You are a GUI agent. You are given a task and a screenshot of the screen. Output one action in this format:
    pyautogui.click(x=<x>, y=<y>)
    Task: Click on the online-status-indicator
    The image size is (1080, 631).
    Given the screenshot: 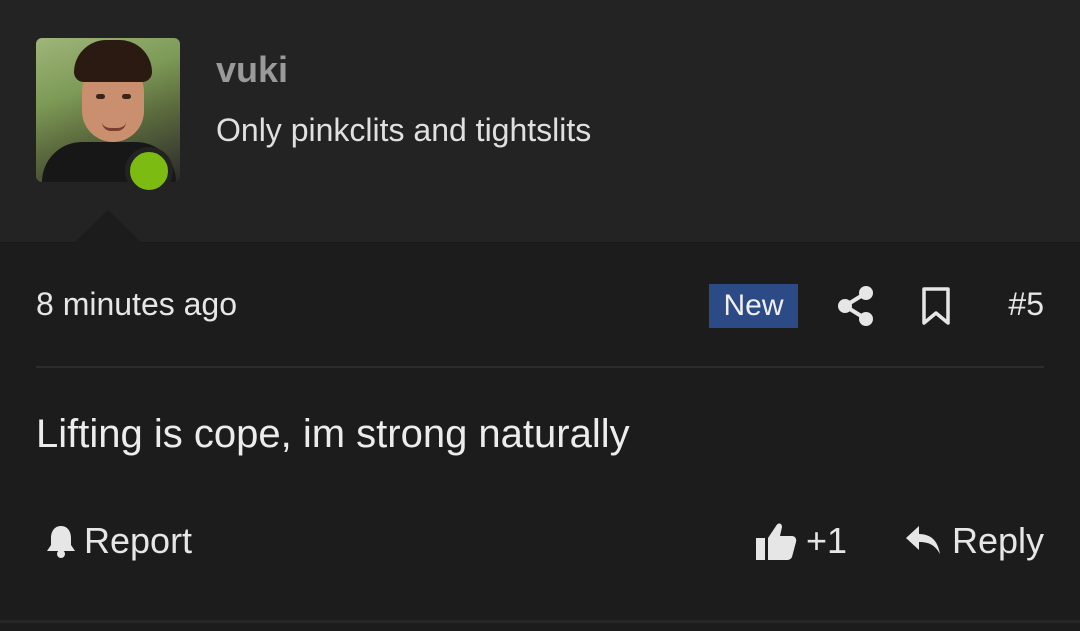 What is the action you would take?
    pyautogui.click(x=149, y=171)
    